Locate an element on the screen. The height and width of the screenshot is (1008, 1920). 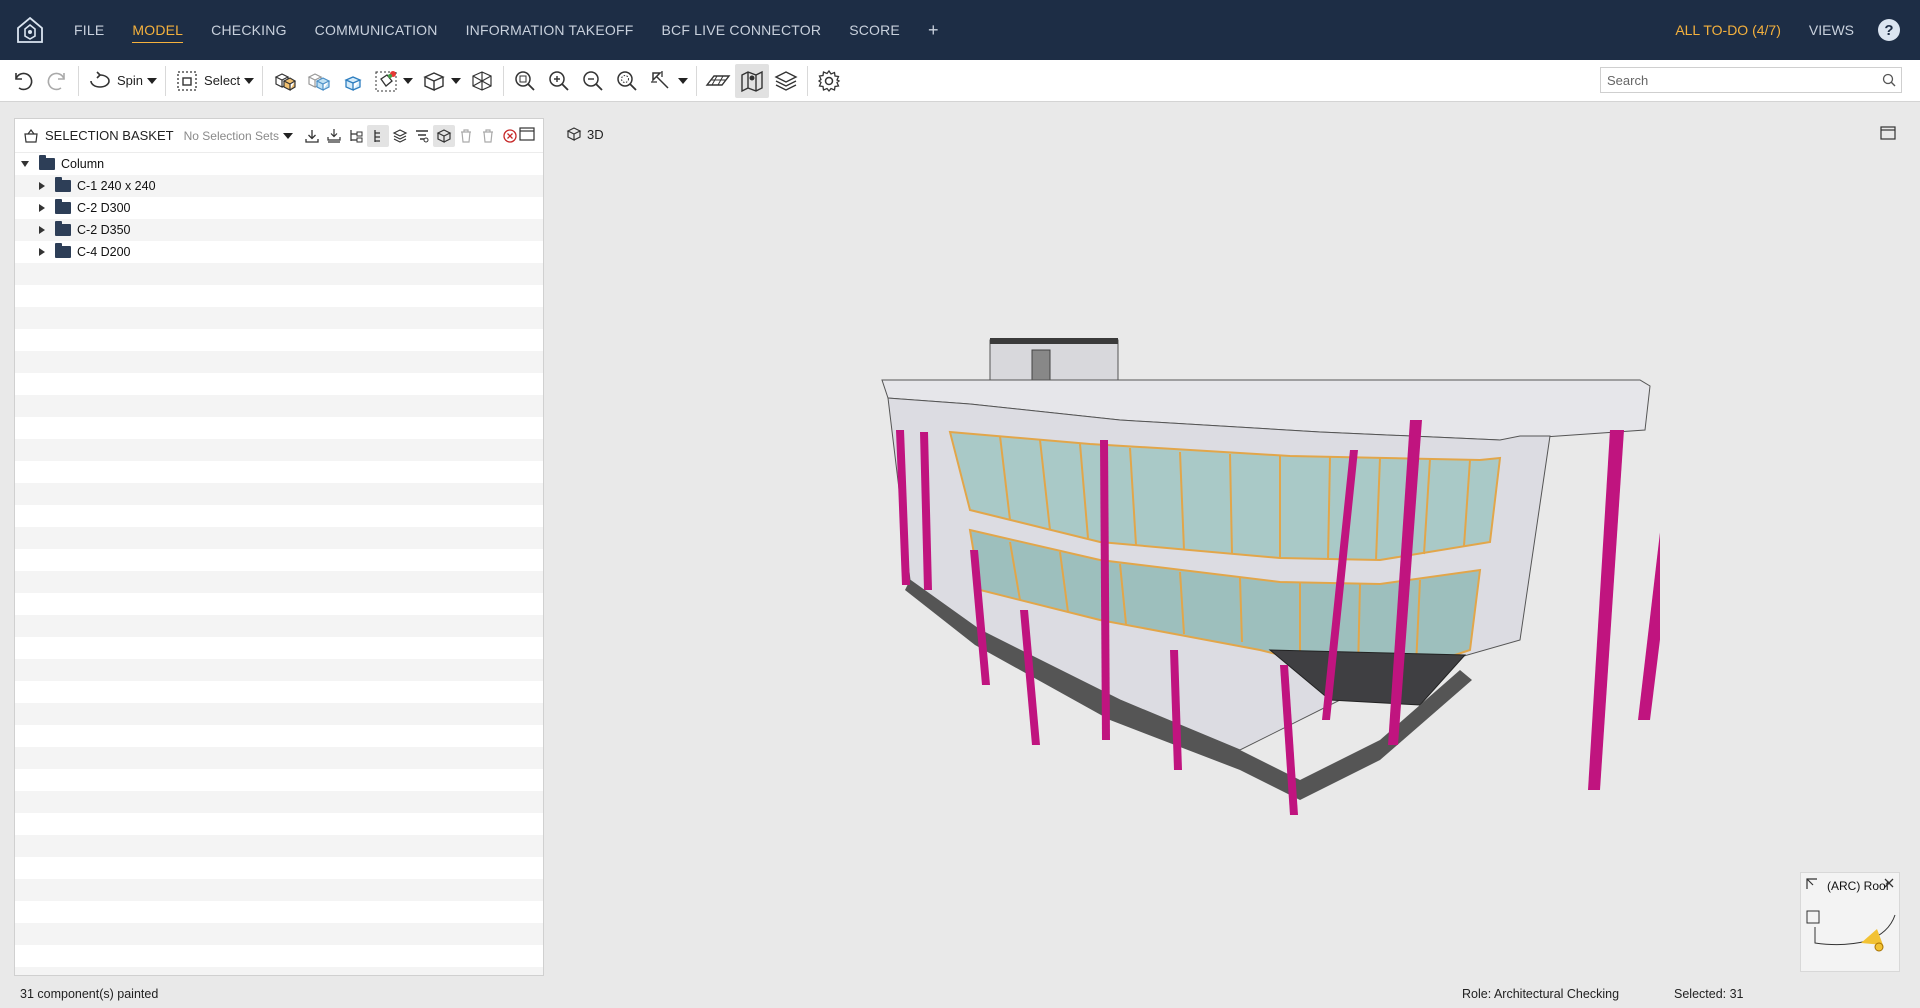
search-icon is located at coordinates (1889, 80).